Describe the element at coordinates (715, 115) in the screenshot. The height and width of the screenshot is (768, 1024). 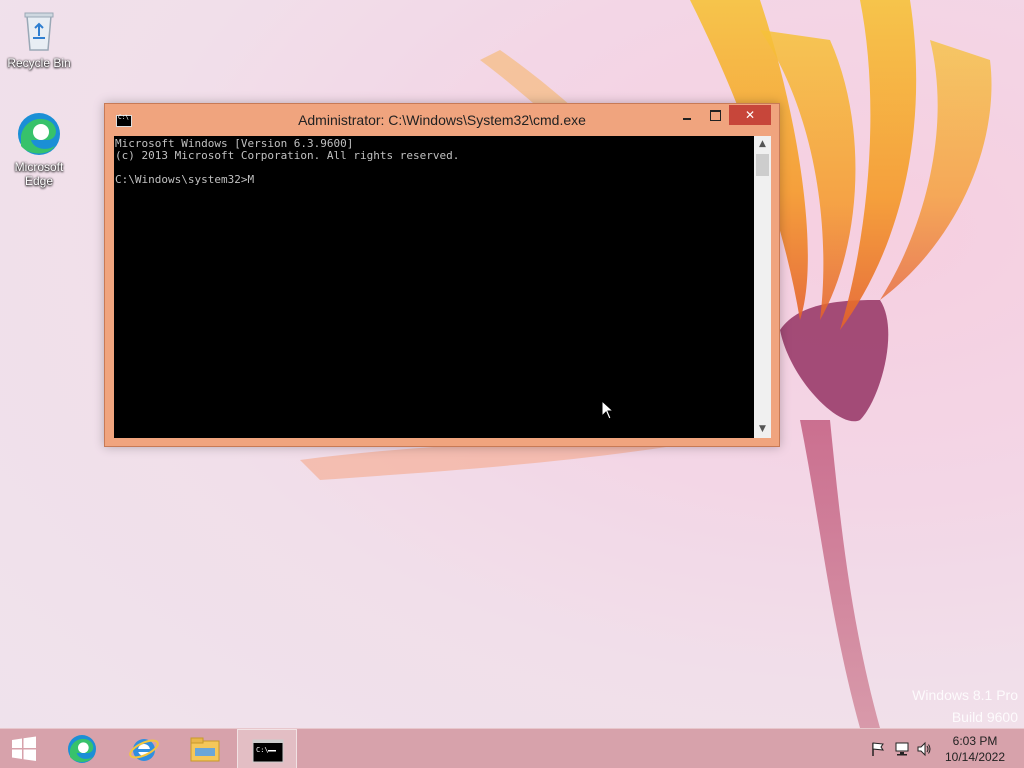
I see `maximize-button` at that location.